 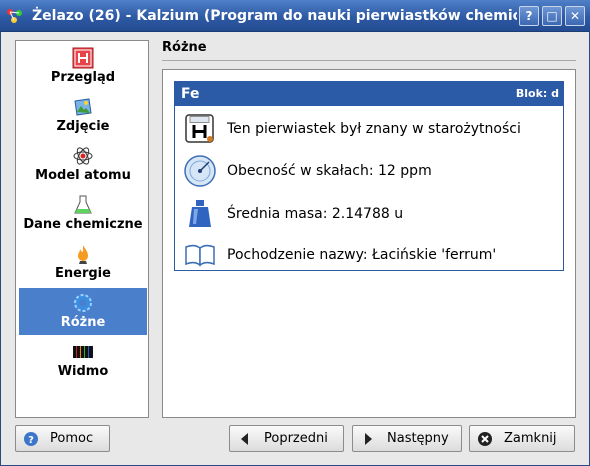 What do you see at coordinates (184, 47) in the screenshot?
I see `page-title: Różne` at bounding box center [184, 47].